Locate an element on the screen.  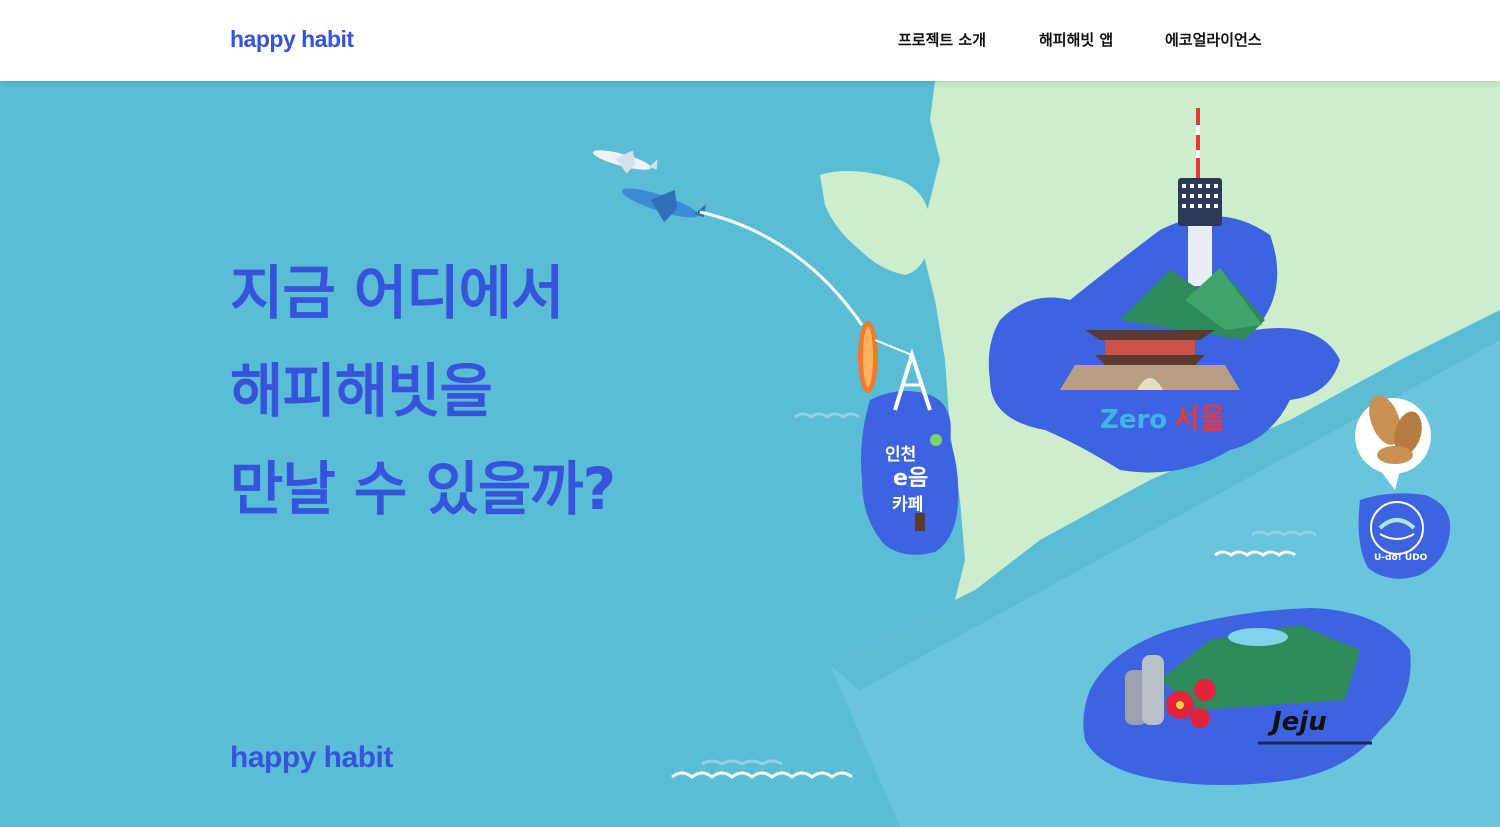
headline-line-2: 해피해빗을 is located at coordinates (361, 391).